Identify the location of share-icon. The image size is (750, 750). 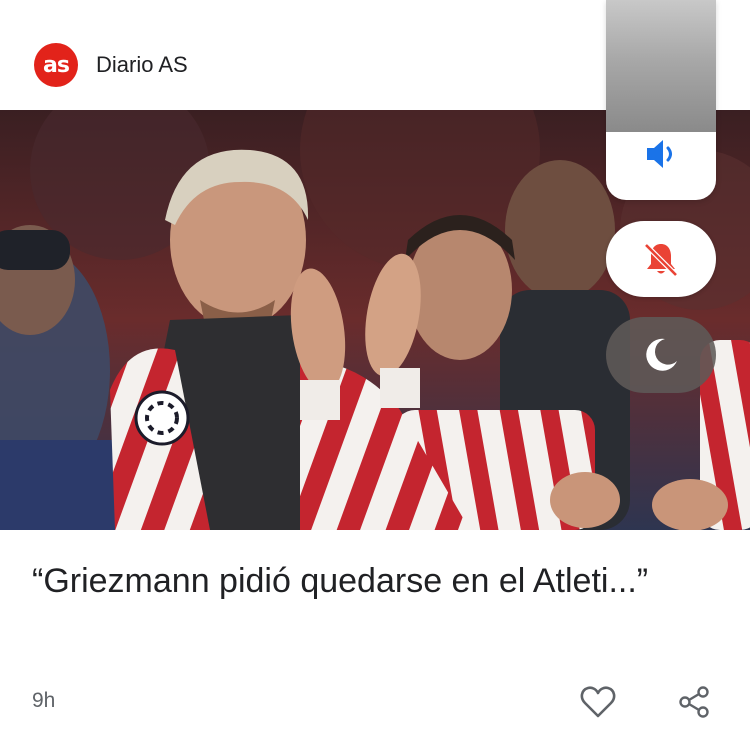
(694, 702).